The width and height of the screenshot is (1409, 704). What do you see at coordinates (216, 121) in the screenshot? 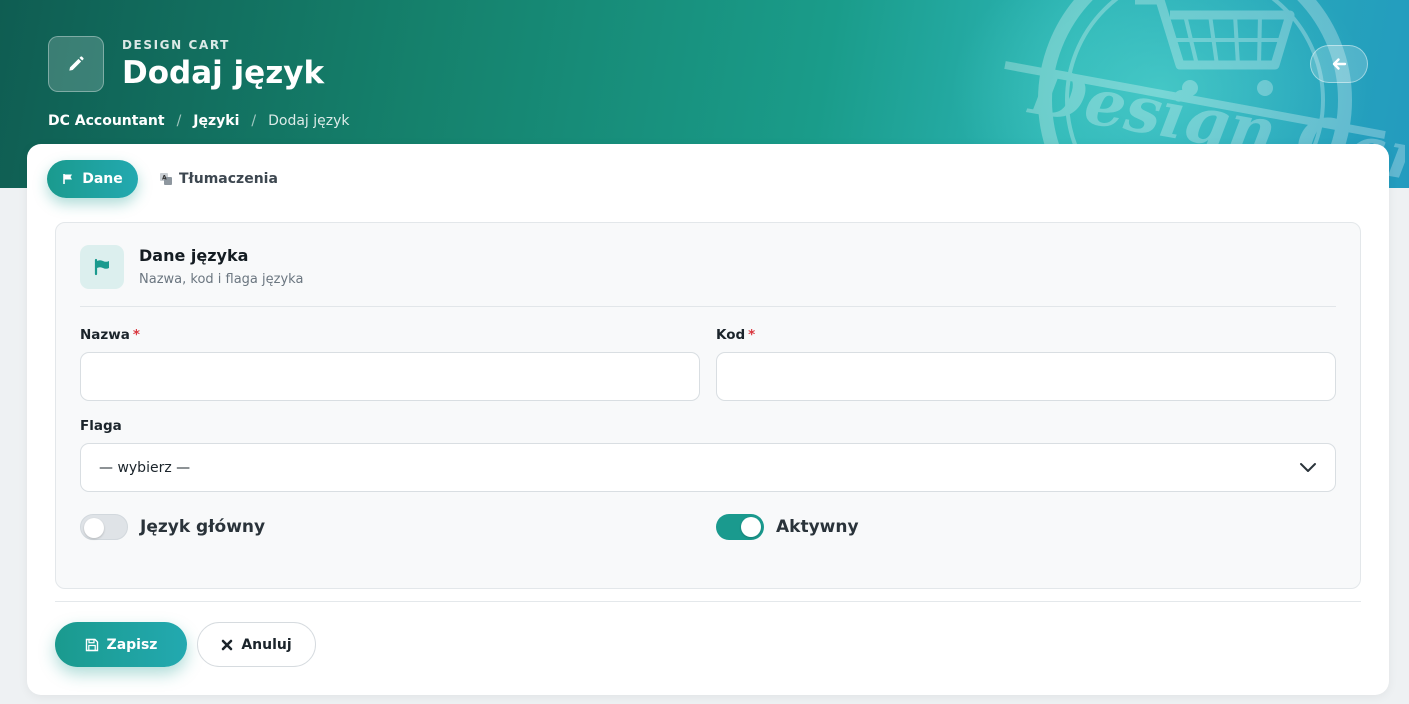
I see `breadcrumb-item-languages: Języki` at bounding box center [216, 121].